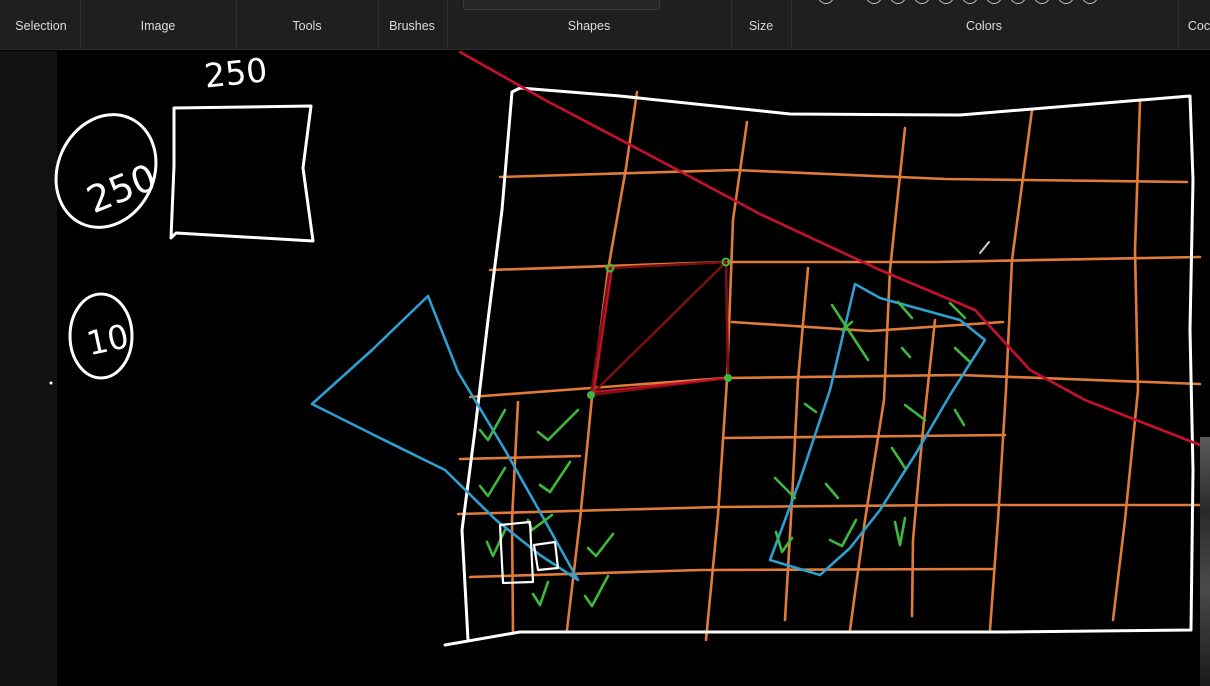 This screenshot has width=1210, height=686. Describe the element at coordinates (872, 427) in the screenshot. I see `green-checkmarks-right` at that location.